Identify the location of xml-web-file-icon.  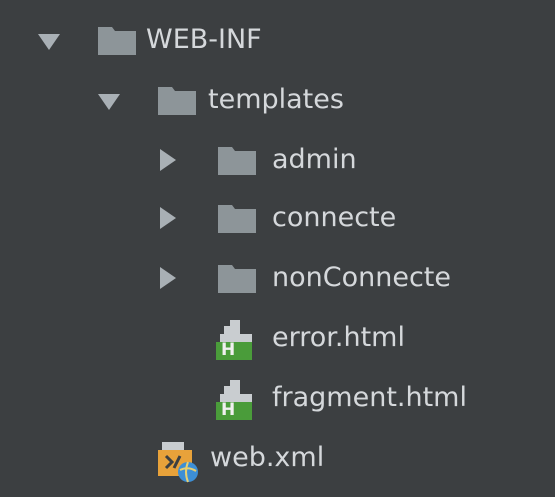
(178, 461).